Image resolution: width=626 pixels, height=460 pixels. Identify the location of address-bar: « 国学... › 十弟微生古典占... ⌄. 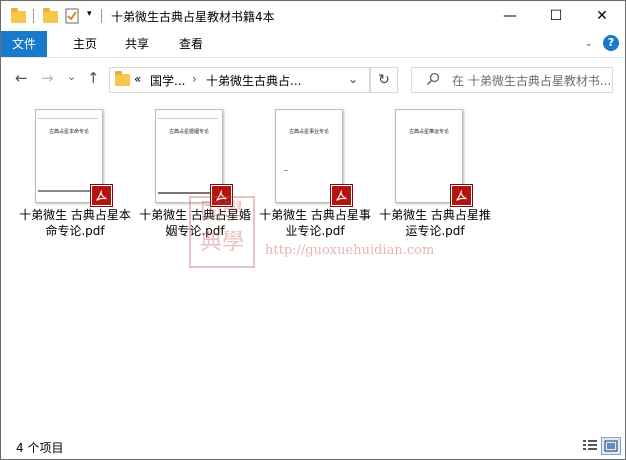
(239, 80).